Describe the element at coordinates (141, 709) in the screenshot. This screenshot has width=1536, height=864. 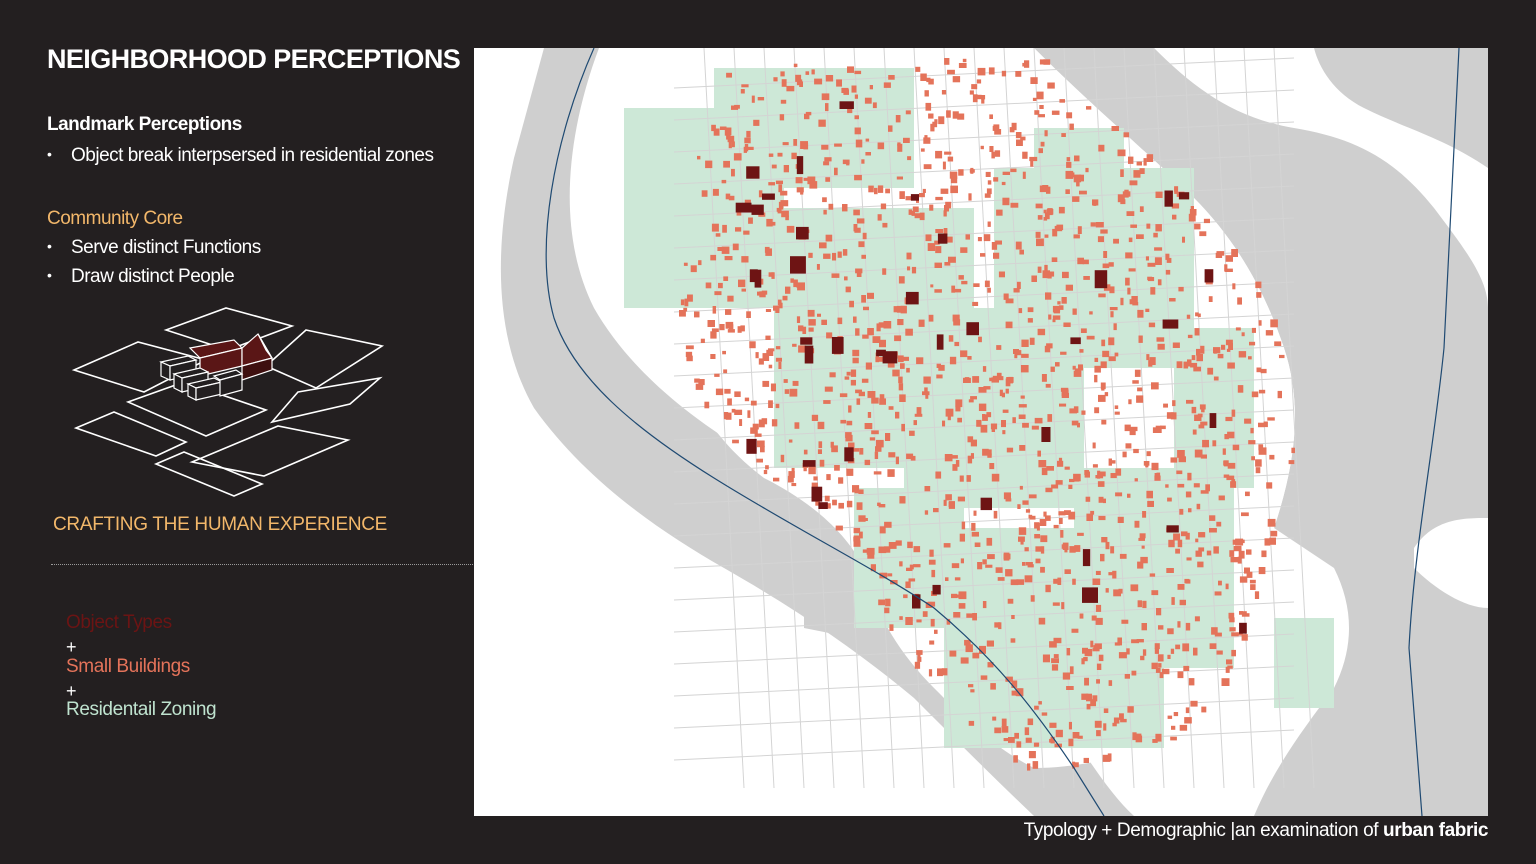
I see `legend-residential-zoning: Residentail Zoning` at that location.